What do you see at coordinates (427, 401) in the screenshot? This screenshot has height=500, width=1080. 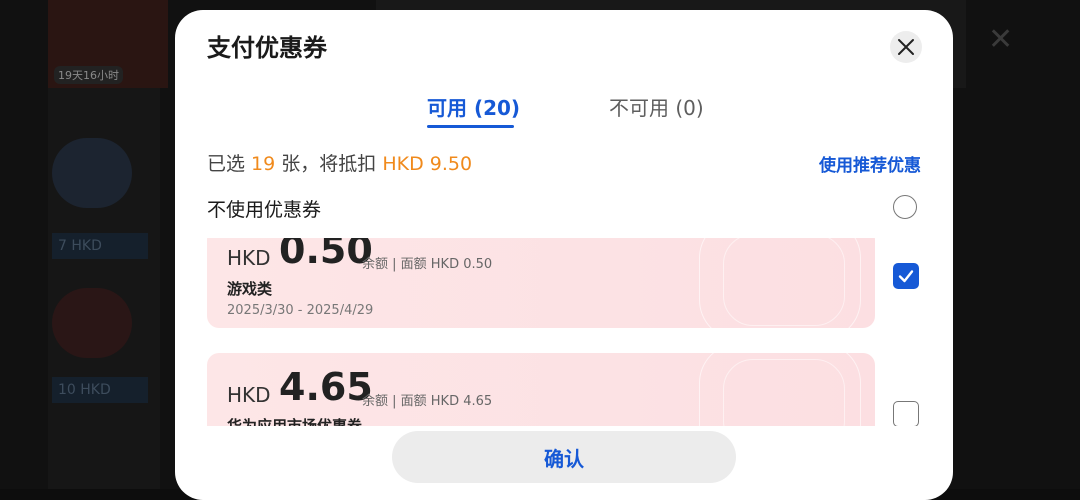 I see `coupon-balance: 余额 | 面额 HKD 4.65` at bounding box center [427, 401].